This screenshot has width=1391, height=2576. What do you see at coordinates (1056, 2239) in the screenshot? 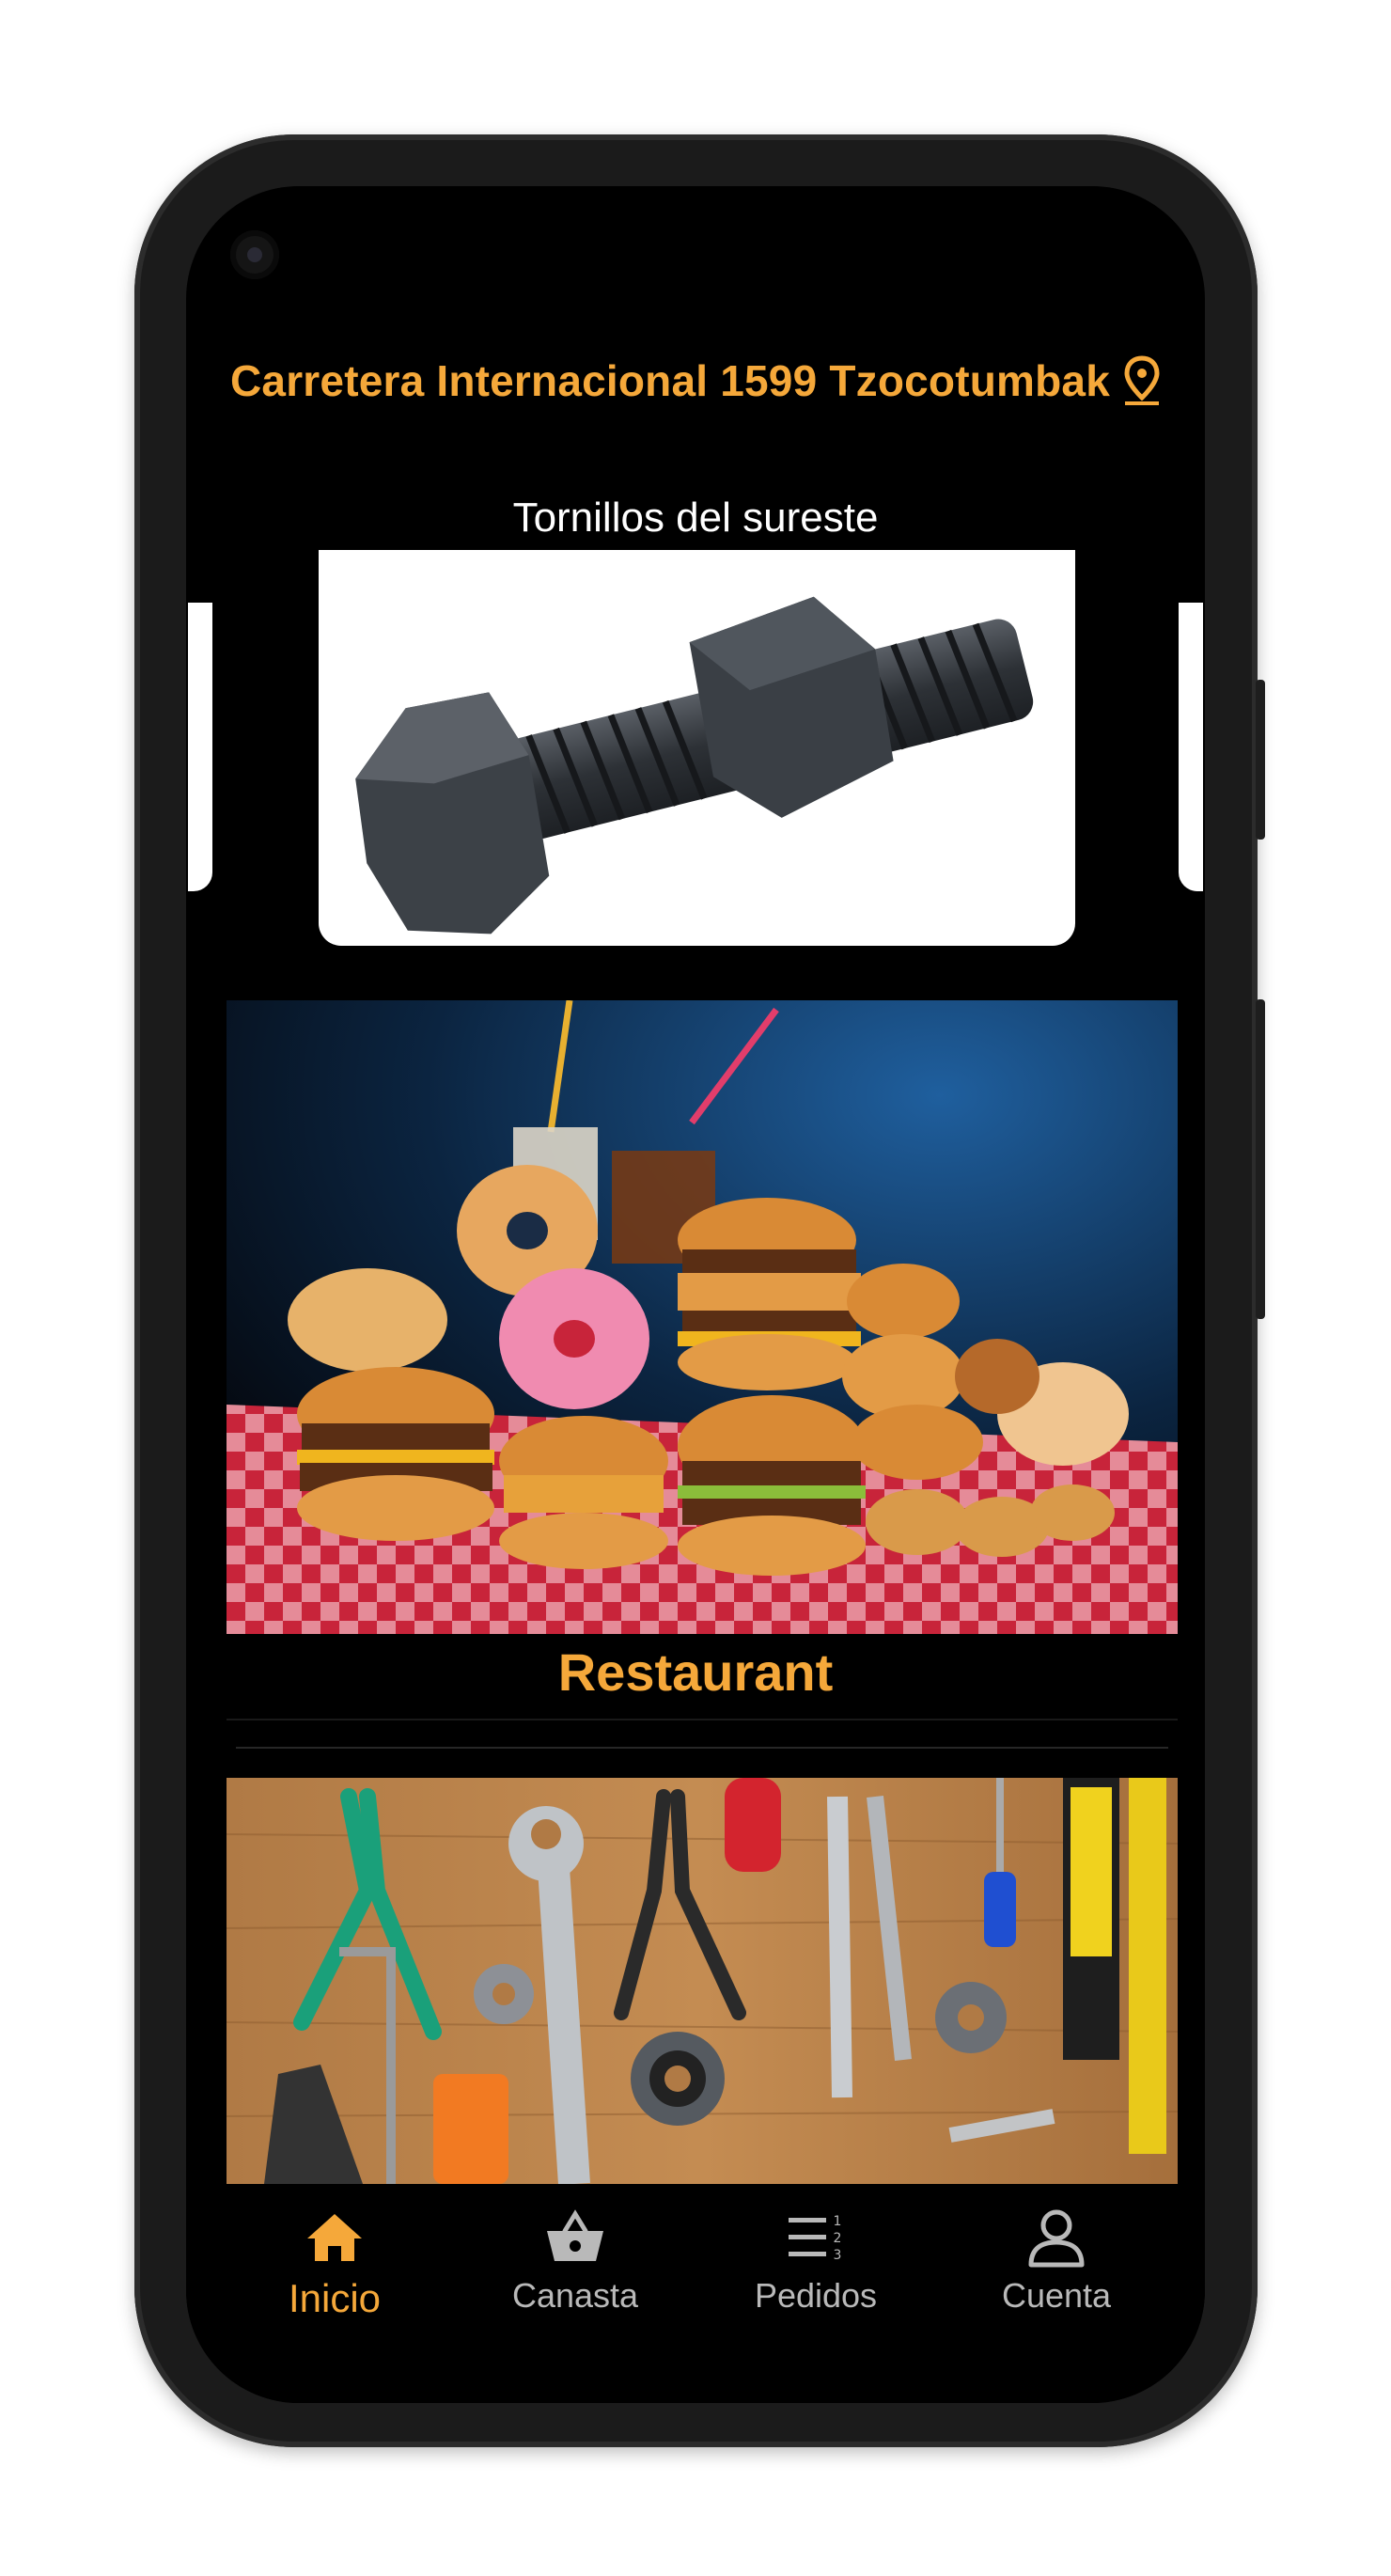
I see `account-icon` at bounding box center [1056, 2239].